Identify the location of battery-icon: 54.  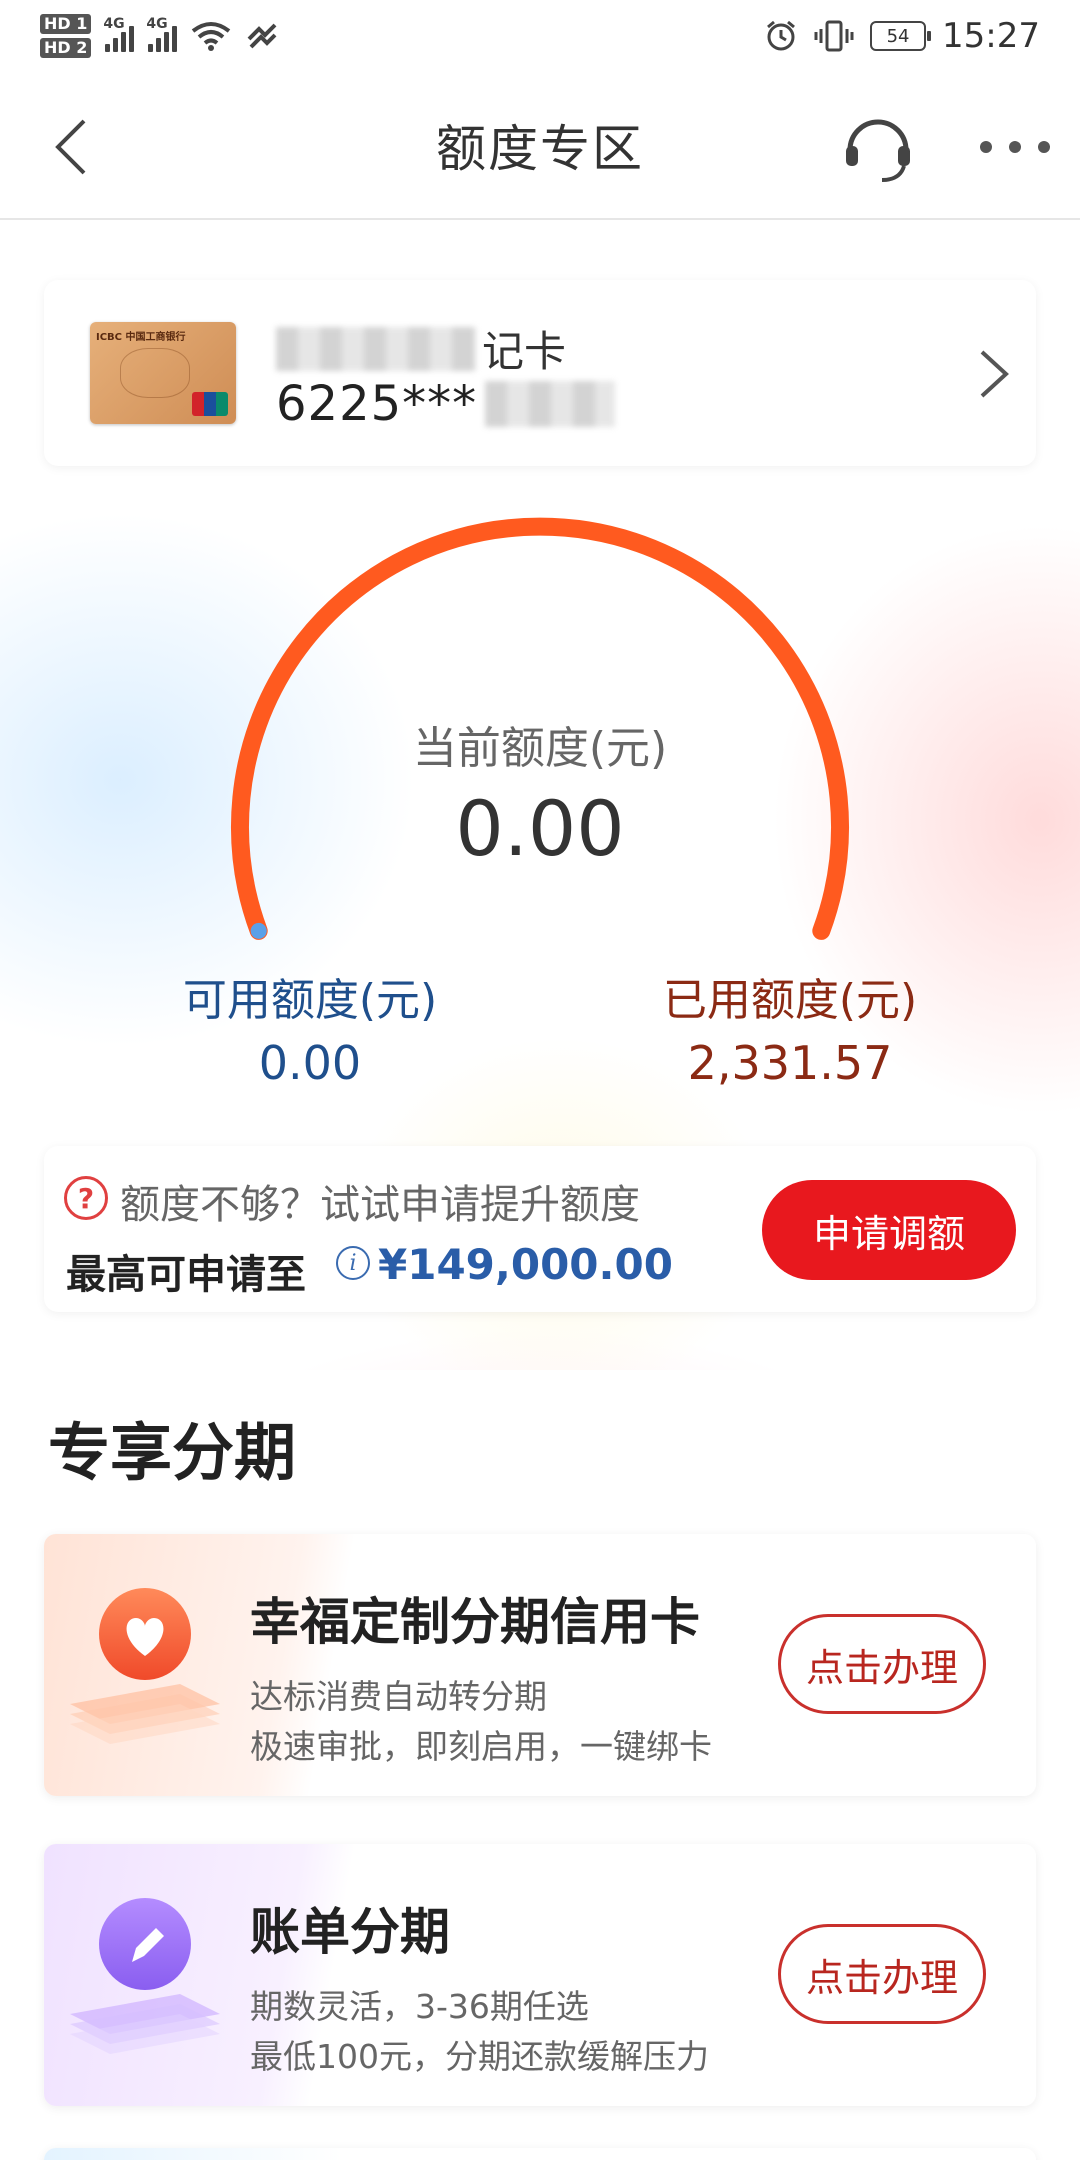
(901, 36).